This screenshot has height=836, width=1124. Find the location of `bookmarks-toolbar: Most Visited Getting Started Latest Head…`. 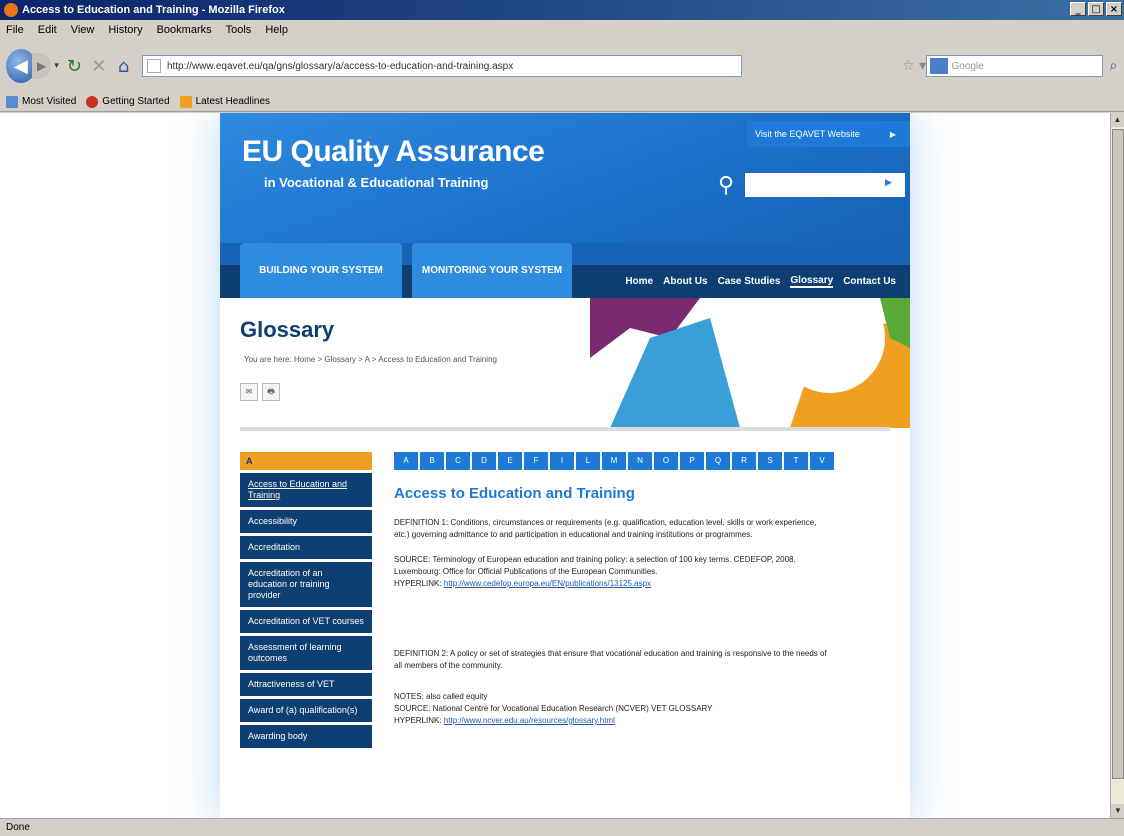

bookmarks-toolbar: Most Visited Getting Started Latest Head… is located at coordinates (562, 102).